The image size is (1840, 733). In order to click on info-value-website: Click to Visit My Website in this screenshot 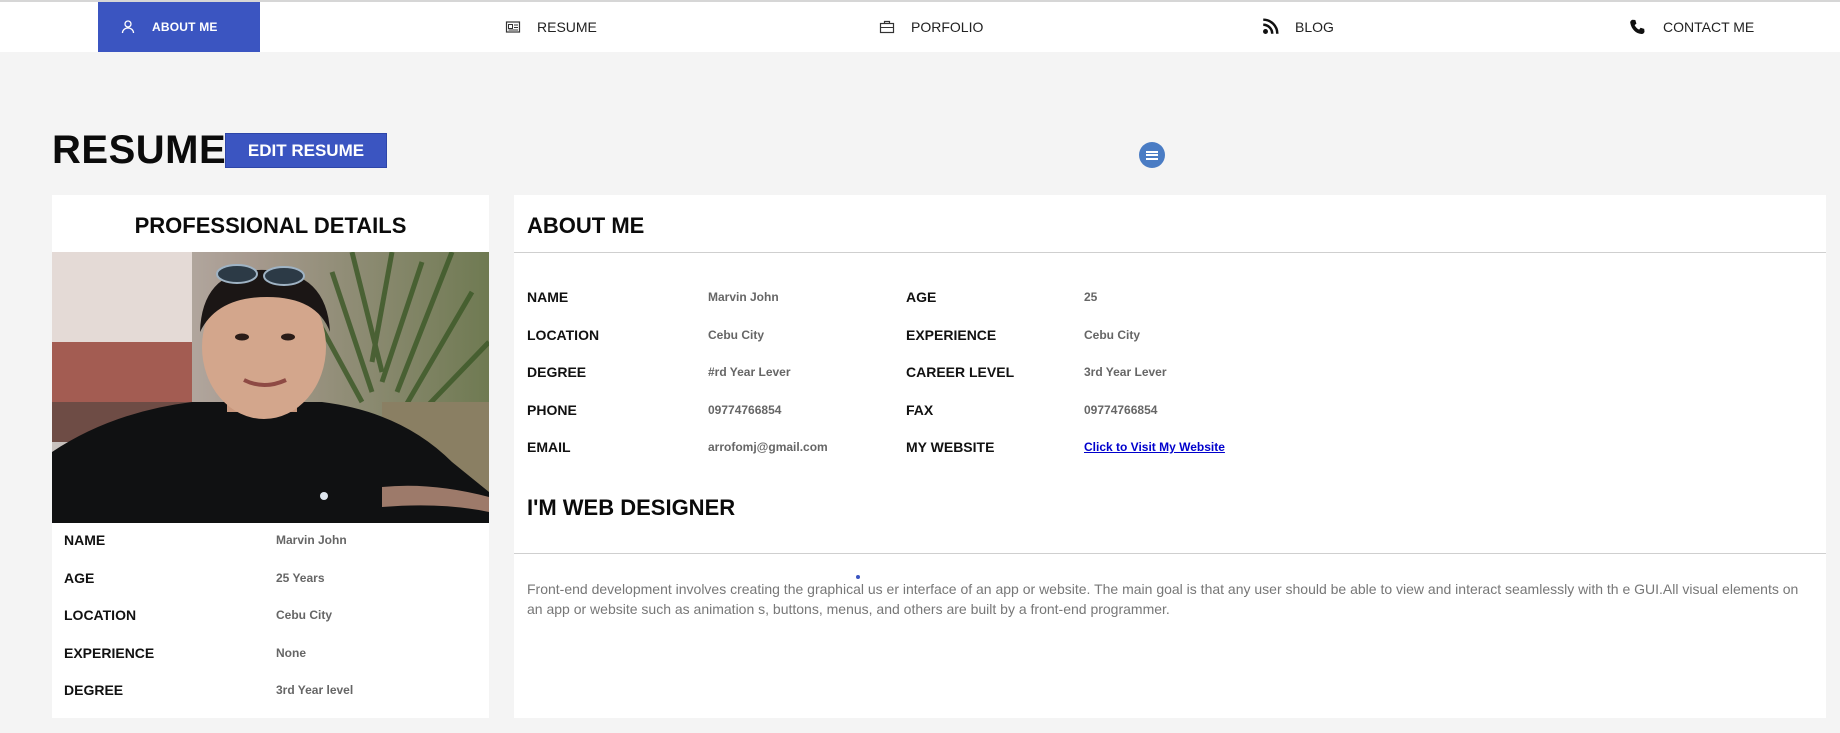, I will do `click(1154, 447)`.